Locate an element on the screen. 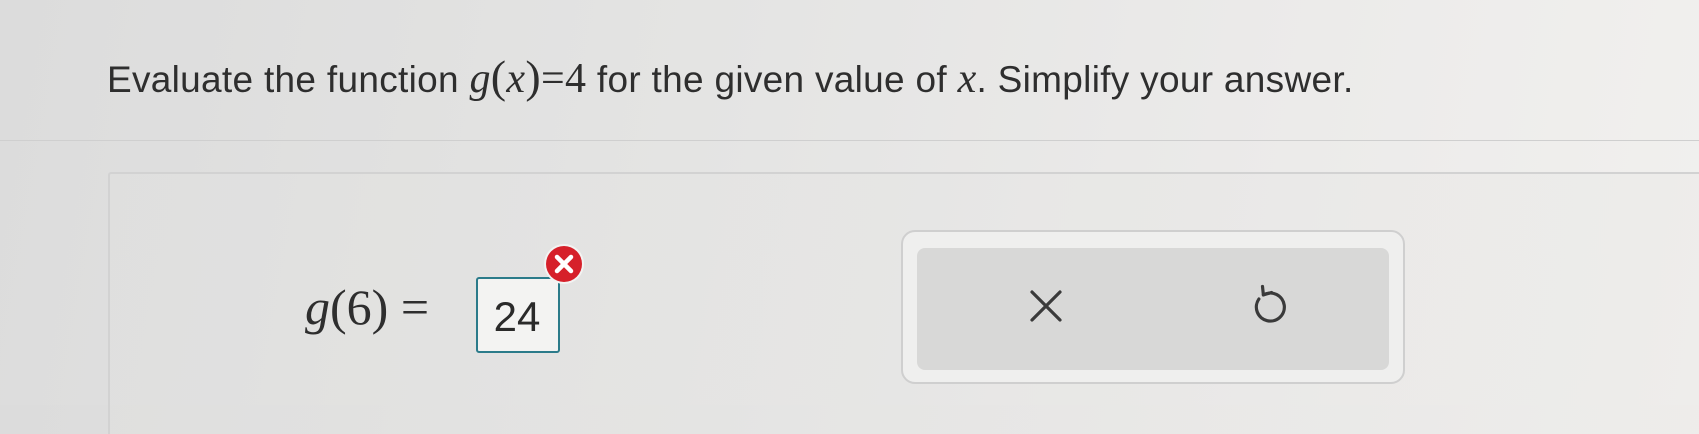  answer-value: 24 is located at coordinates (517, 316).